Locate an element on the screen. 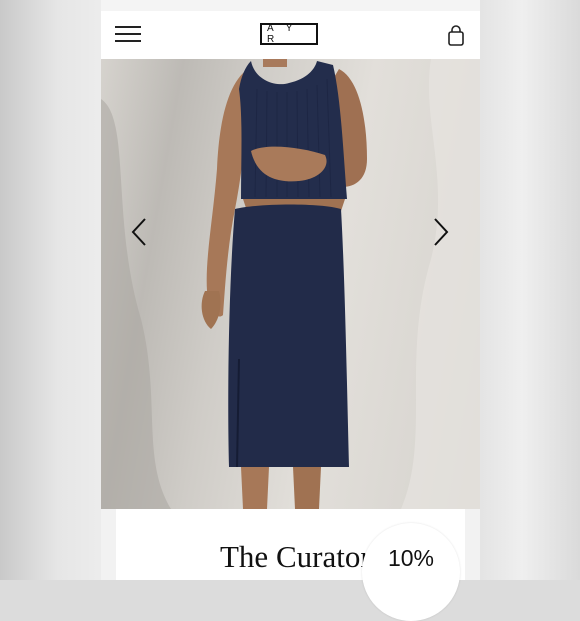  shopping-bag-icon is located at coordinates (456, 36).